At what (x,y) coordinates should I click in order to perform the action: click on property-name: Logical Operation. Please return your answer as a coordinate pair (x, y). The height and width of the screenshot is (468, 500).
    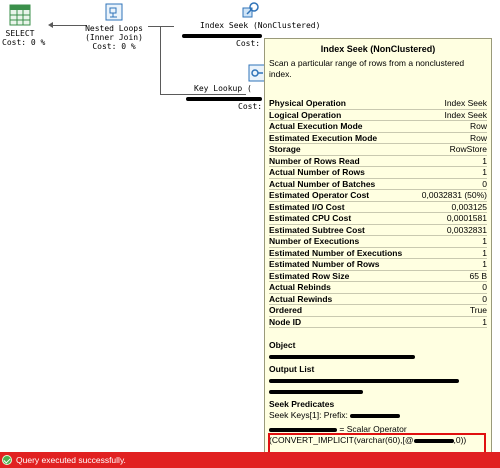
    Looking at the image, I should click on (342, 115).